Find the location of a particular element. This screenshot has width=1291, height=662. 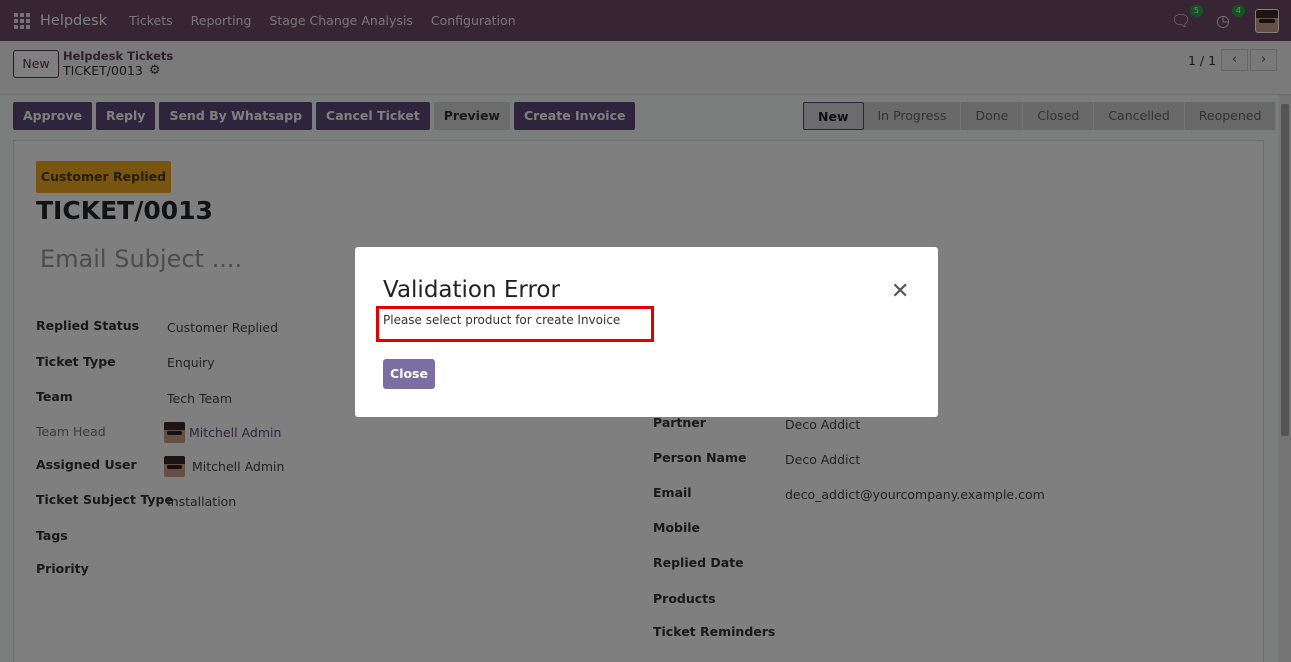

dialog-message: Please select product for create Invoice is located at coordinates (502, 320).